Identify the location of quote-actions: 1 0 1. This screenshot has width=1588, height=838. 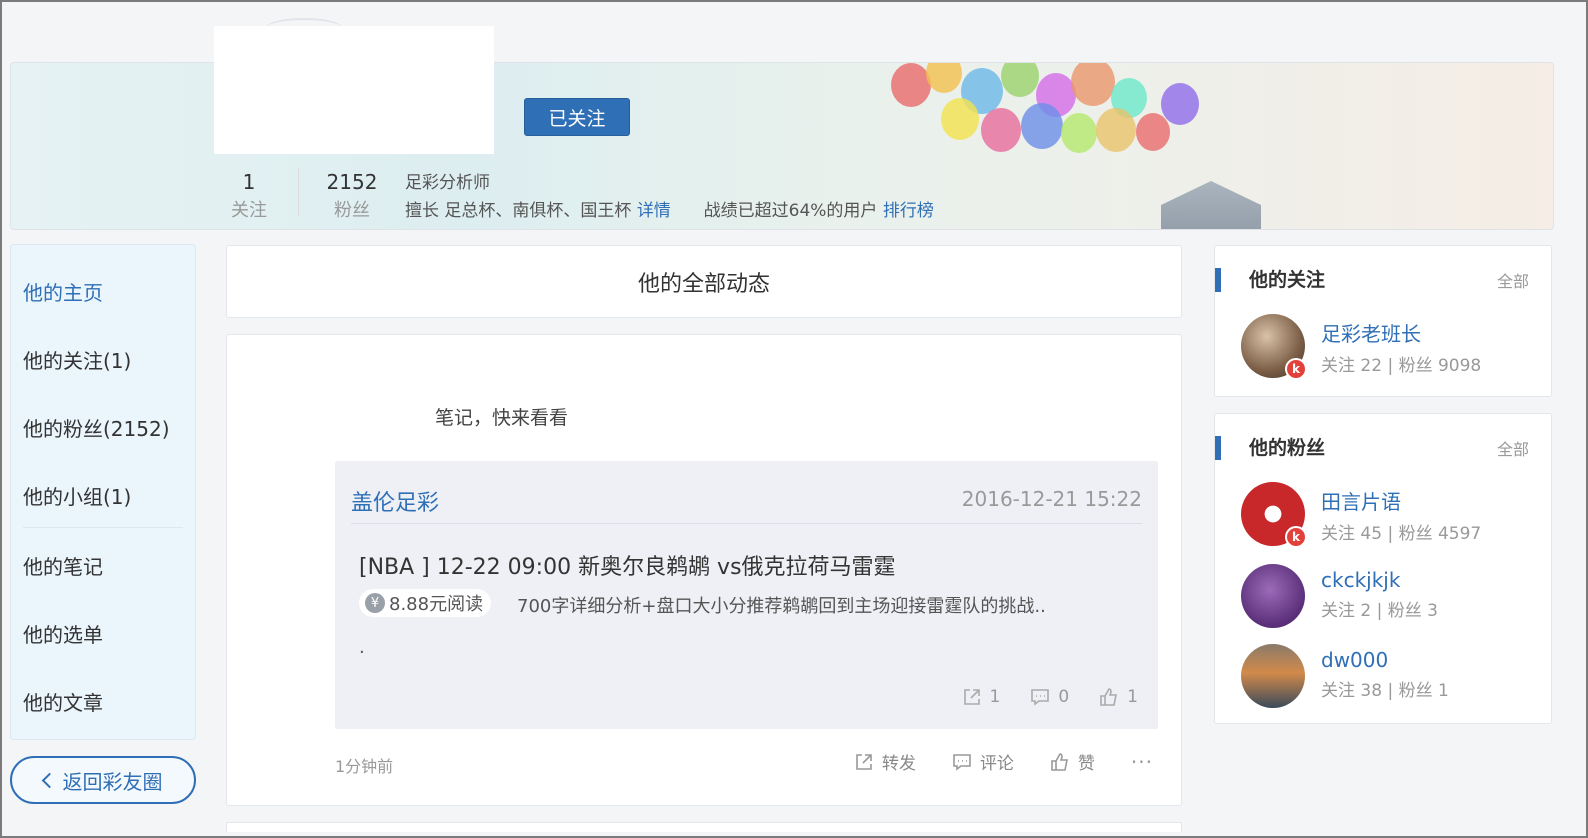
(1050, 697).